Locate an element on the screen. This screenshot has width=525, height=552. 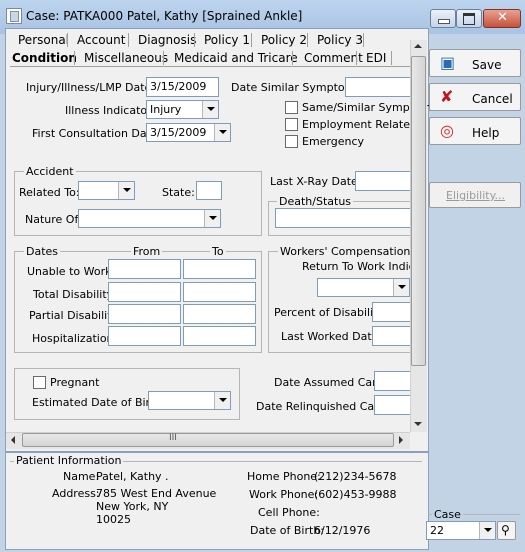
return-to-work-label: Return To Work Indica is located at coordinates (362, 266).